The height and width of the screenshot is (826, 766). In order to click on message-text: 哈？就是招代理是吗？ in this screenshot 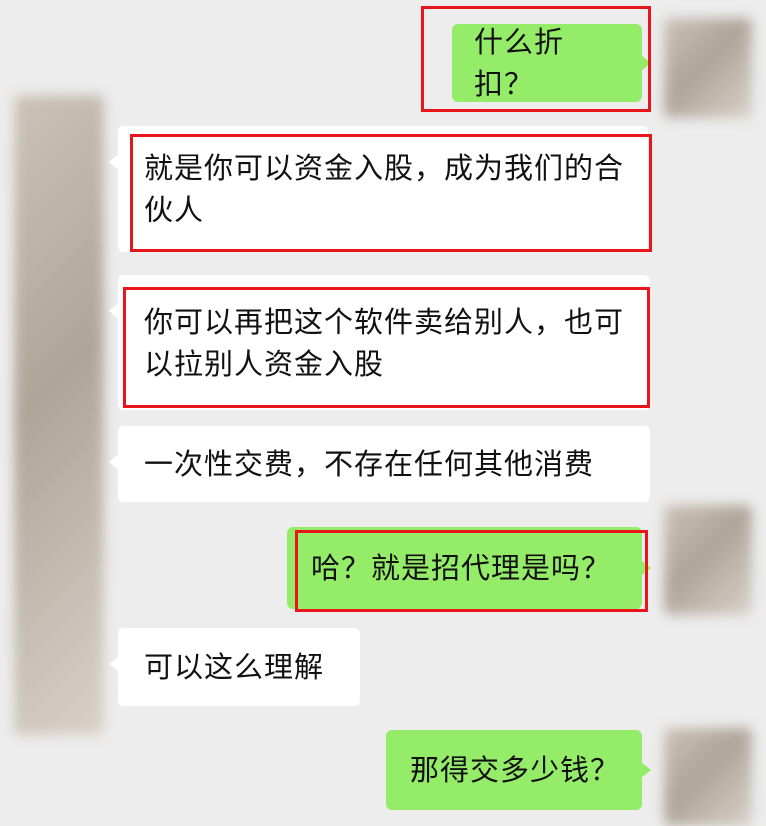, I will do `click(461, 568)`.